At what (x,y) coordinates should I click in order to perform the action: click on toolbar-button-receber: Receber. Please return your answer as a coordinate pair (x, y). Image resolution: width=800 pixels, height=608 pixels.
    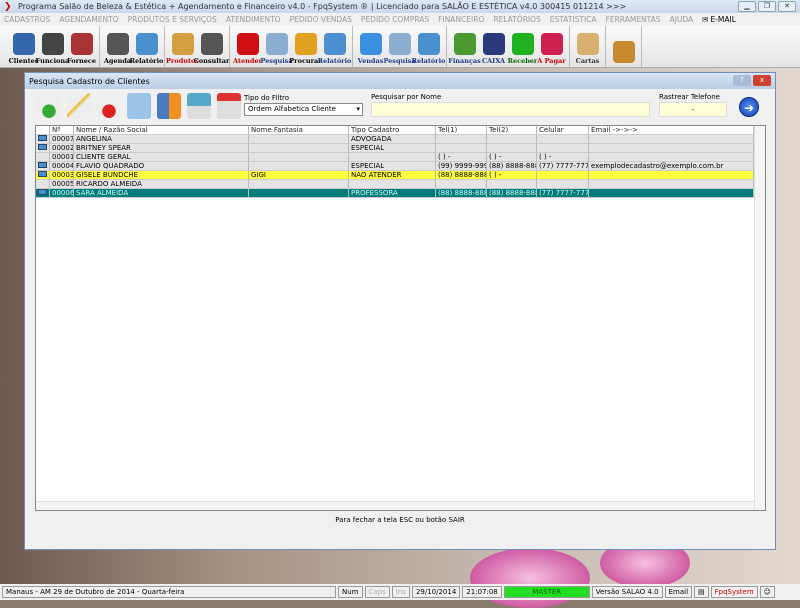
    Looking at the image, I should click on (522, 47).